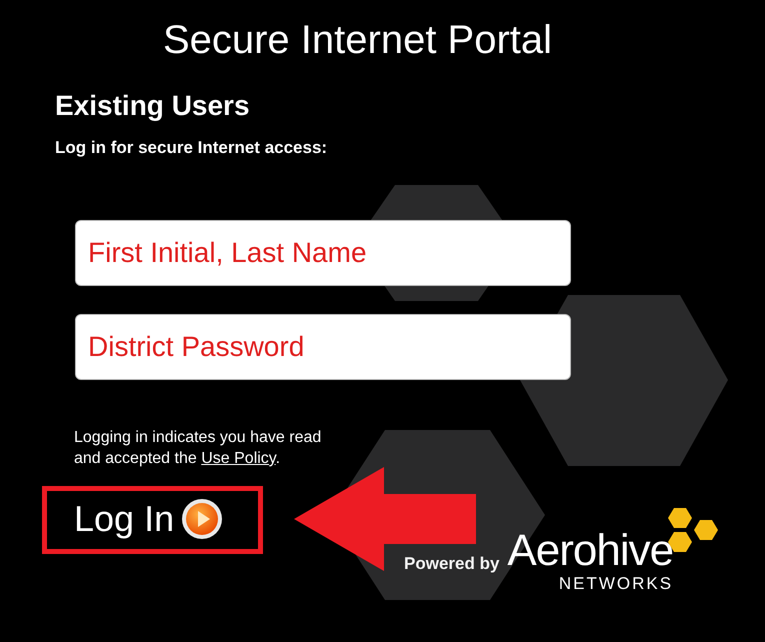 The width and height of the screenshot is (765, 642). I want to click on powered-by-text: Powered by, so click(452, 564).